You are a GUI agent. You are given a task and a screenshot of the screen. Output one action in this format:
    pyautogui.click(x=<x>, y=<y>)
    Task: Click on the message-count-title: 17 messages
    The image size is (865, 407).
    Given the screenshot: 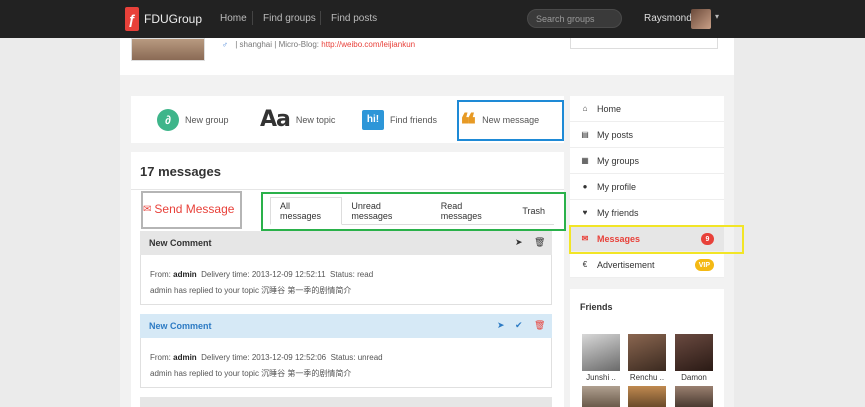 What is the action you would take?
    pyautogui.click(x=180, y=171)
    